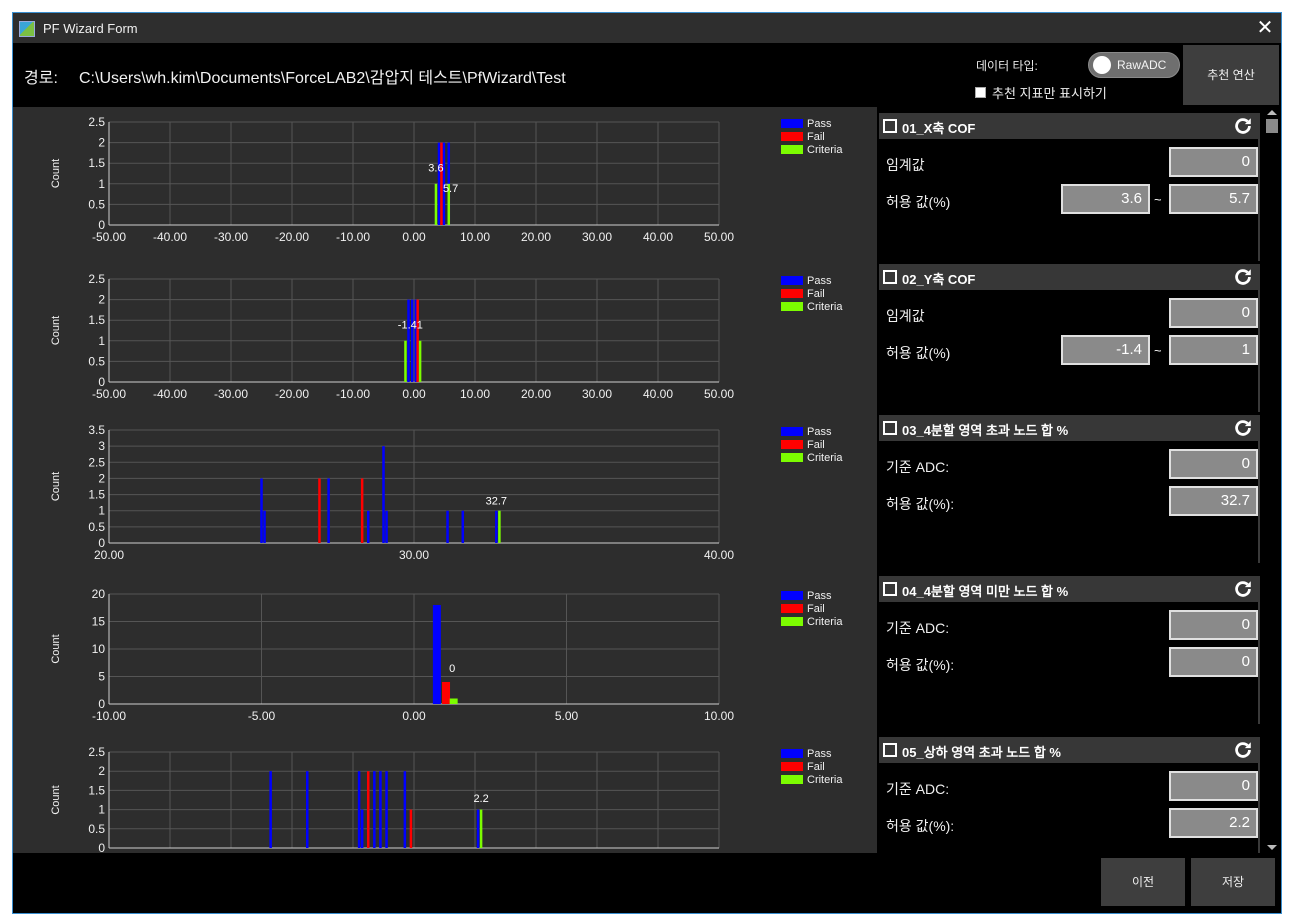 The height and width of the screenshot is (923, 1292). Describe the element at coordinates (101, 511) in the screenshot. I see `y-tick-label: 1` at that location.